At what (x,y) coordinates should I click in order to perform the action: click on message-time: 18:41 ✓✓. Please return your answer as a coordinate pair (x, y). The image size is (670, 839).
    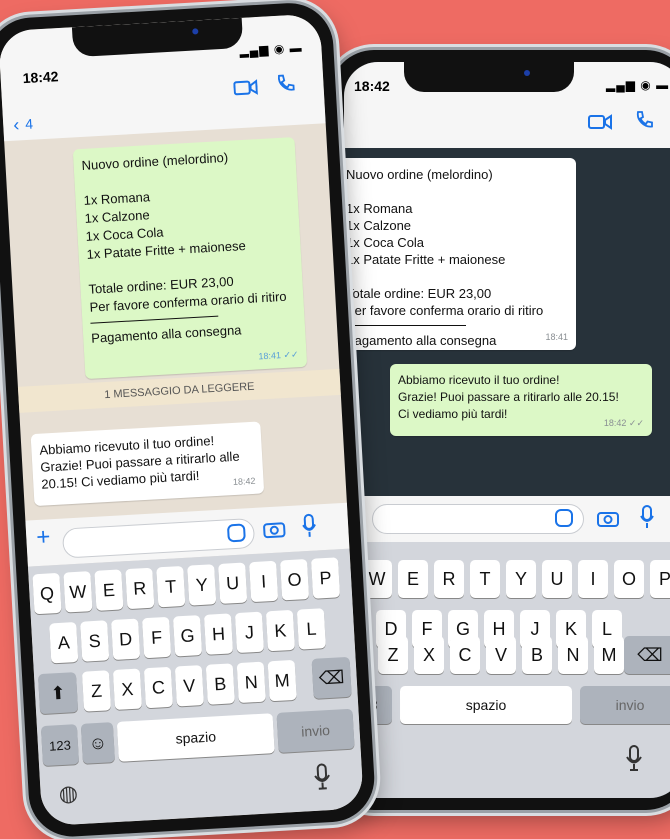
    Looking at the image, I should click on (278, 355).